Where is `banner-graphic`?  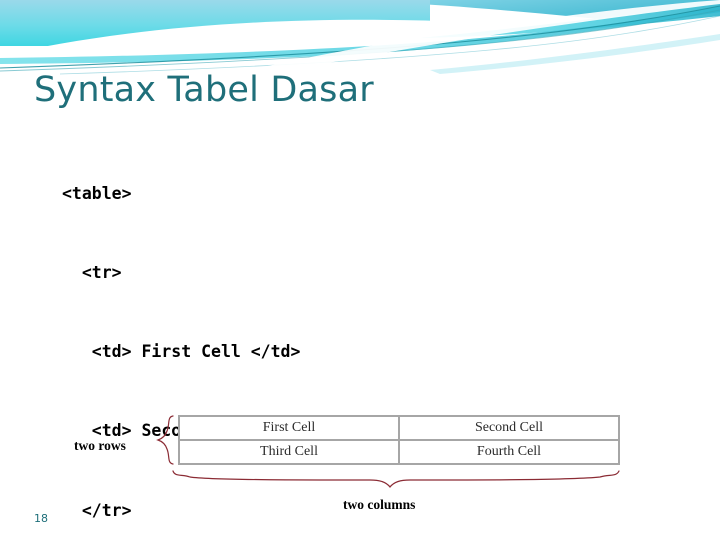
banner-graphic is located at coordinates (360, 39).